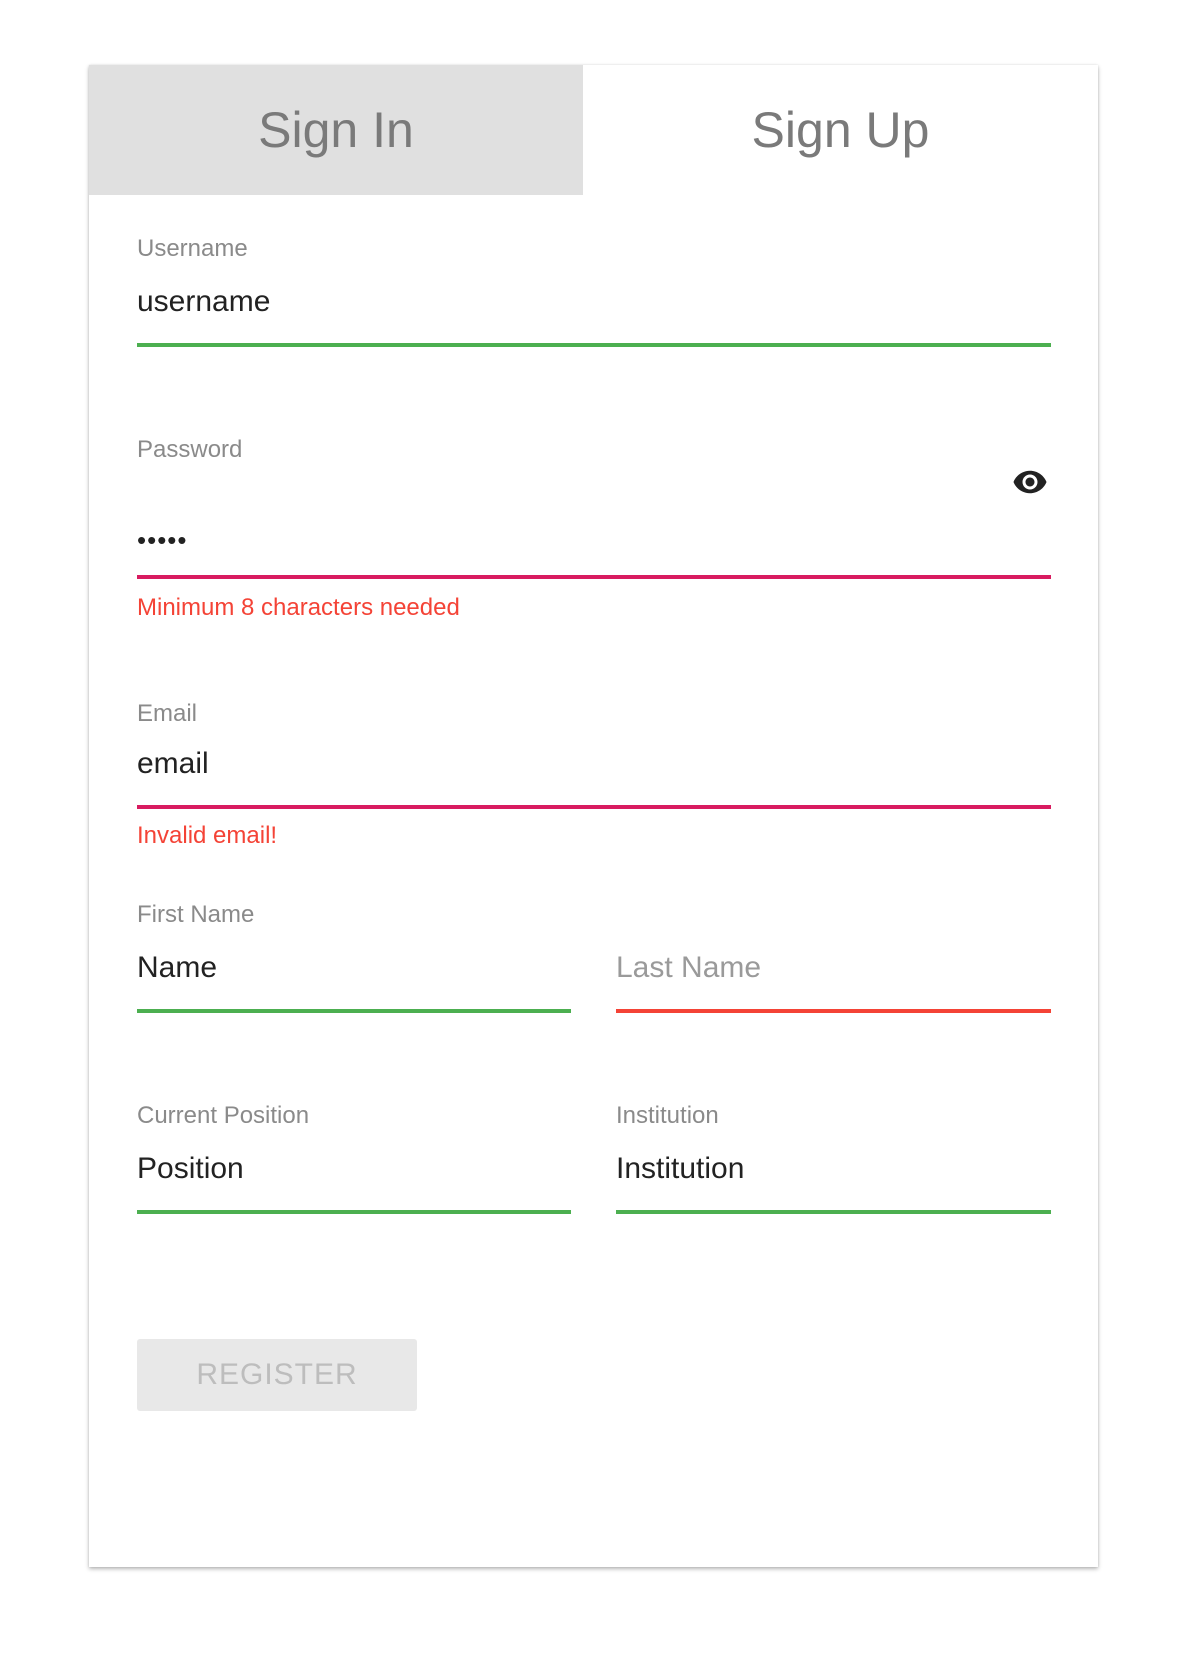 This screenshot has width=1194, height=1657. I want to click on position-field: Current Position, so click(354, 1162).